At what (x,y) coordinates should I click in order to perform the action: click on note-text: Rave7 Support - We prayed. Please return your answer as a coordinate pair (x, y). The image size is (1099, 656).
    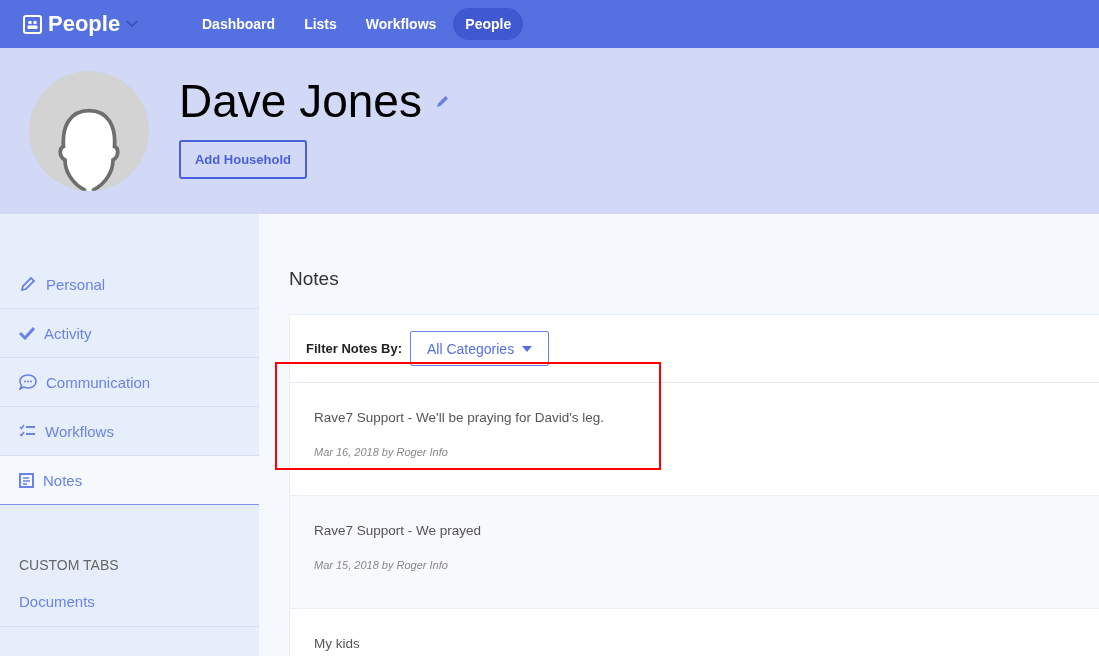
    Looking at the image, I should click on (398, 530).